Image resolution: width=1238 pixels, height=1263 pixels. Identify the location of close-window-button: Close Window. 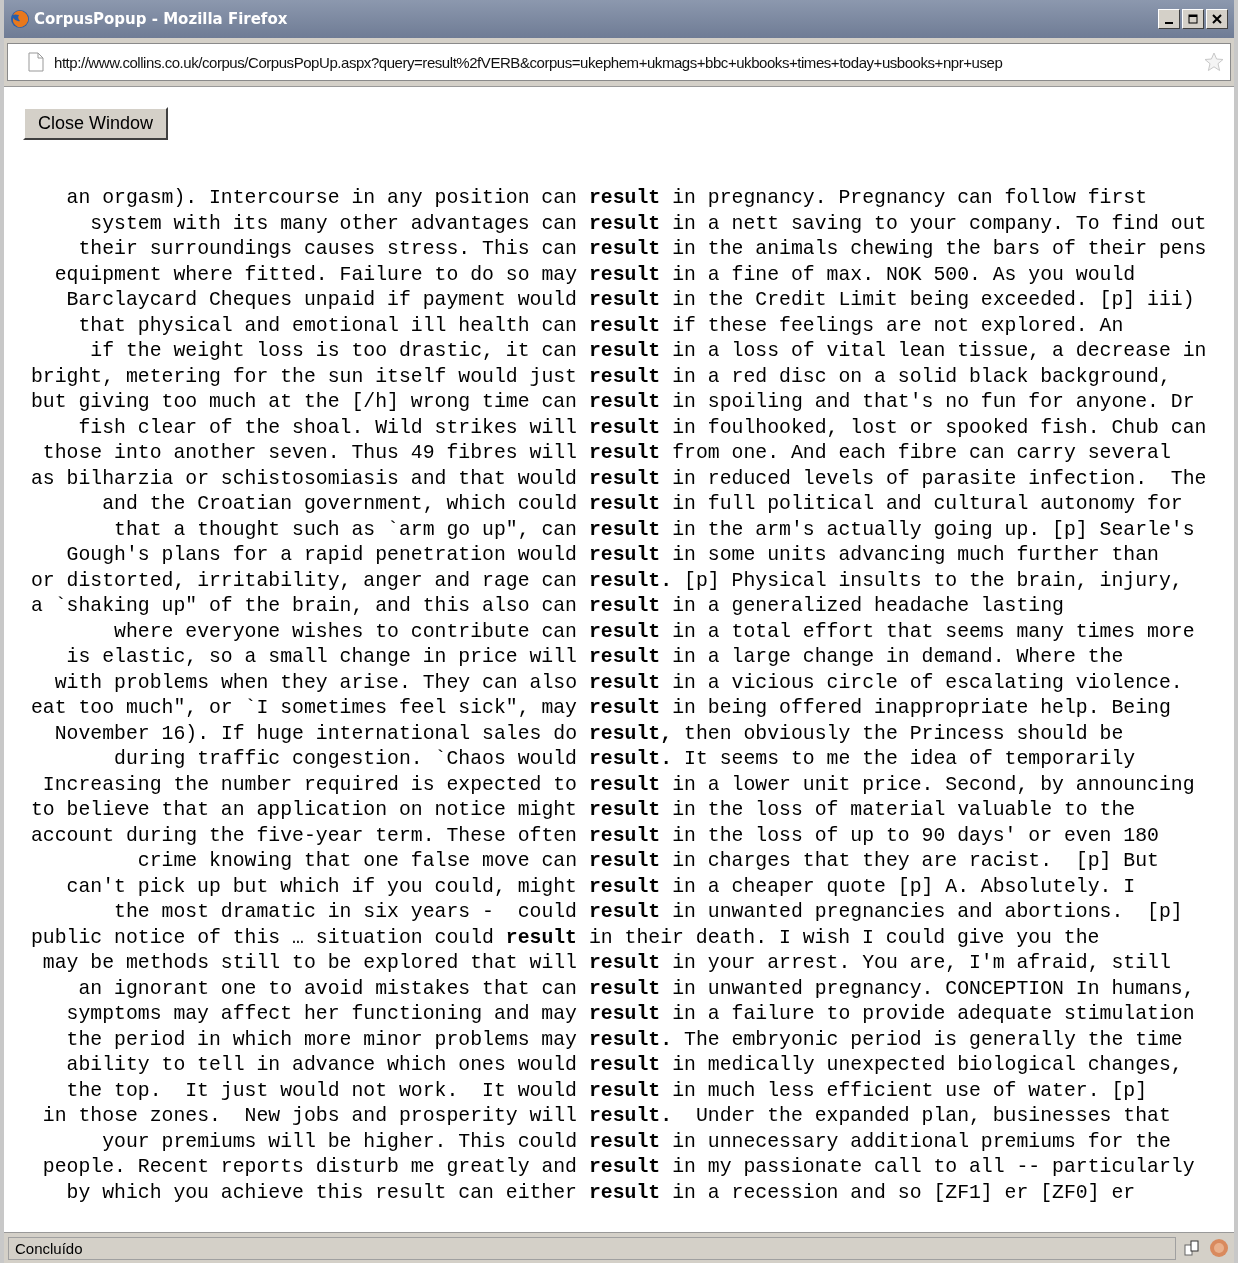
(96, 123).